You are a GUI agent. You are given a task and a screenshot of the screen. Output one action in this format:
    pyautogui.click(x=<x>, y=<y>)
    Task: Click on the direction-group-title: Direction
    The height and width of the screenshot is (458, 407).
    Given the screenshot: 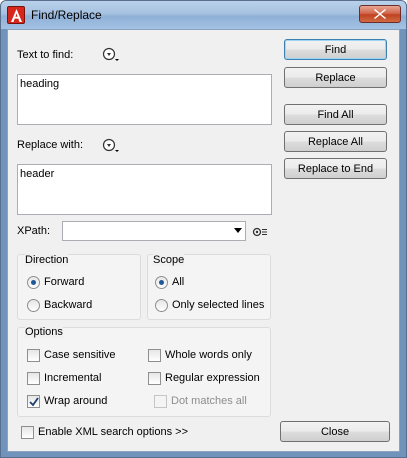 What is the action you would take?
    pyautogui.click(x=47, y=260)
    